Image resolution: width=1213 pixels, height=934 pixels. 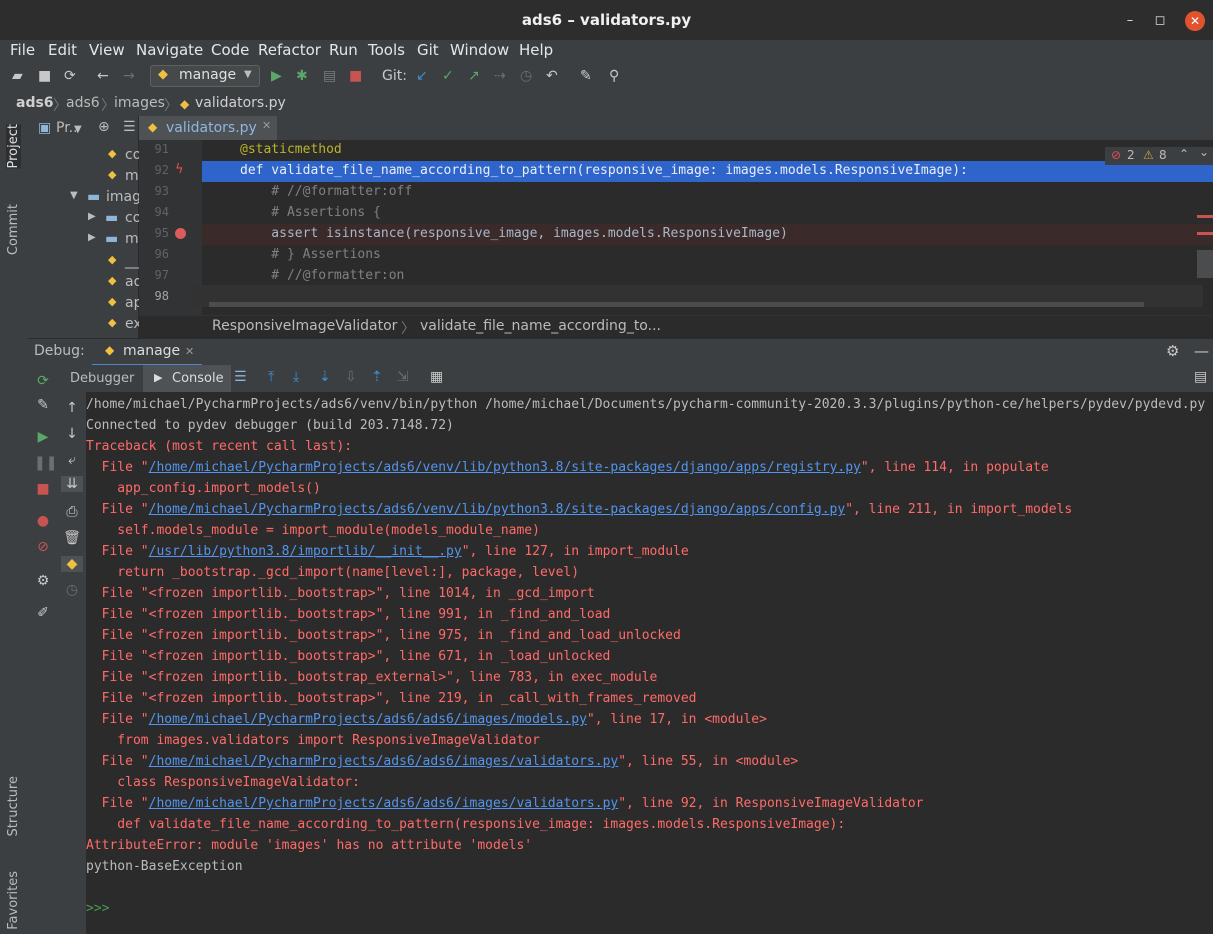 I want to click on rerun-icon: ⟳, so click(x=43, y=381).